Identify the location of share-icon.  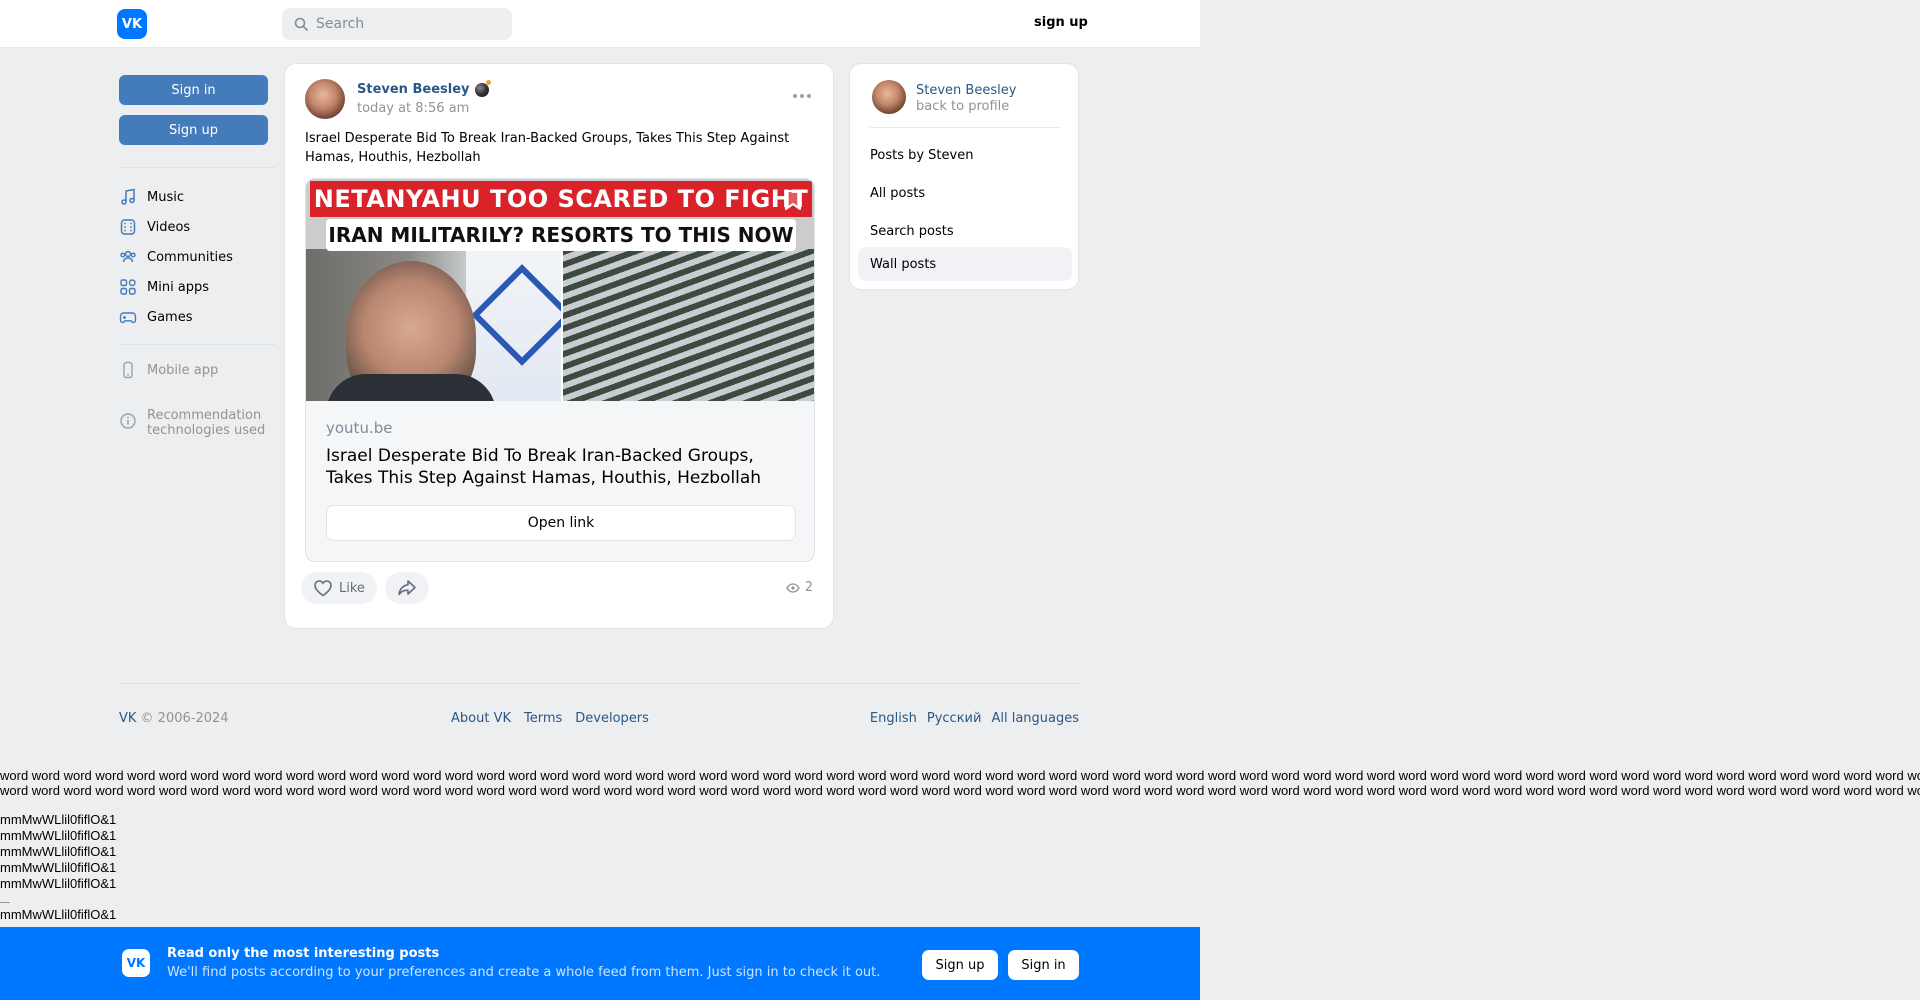
(407, 588).